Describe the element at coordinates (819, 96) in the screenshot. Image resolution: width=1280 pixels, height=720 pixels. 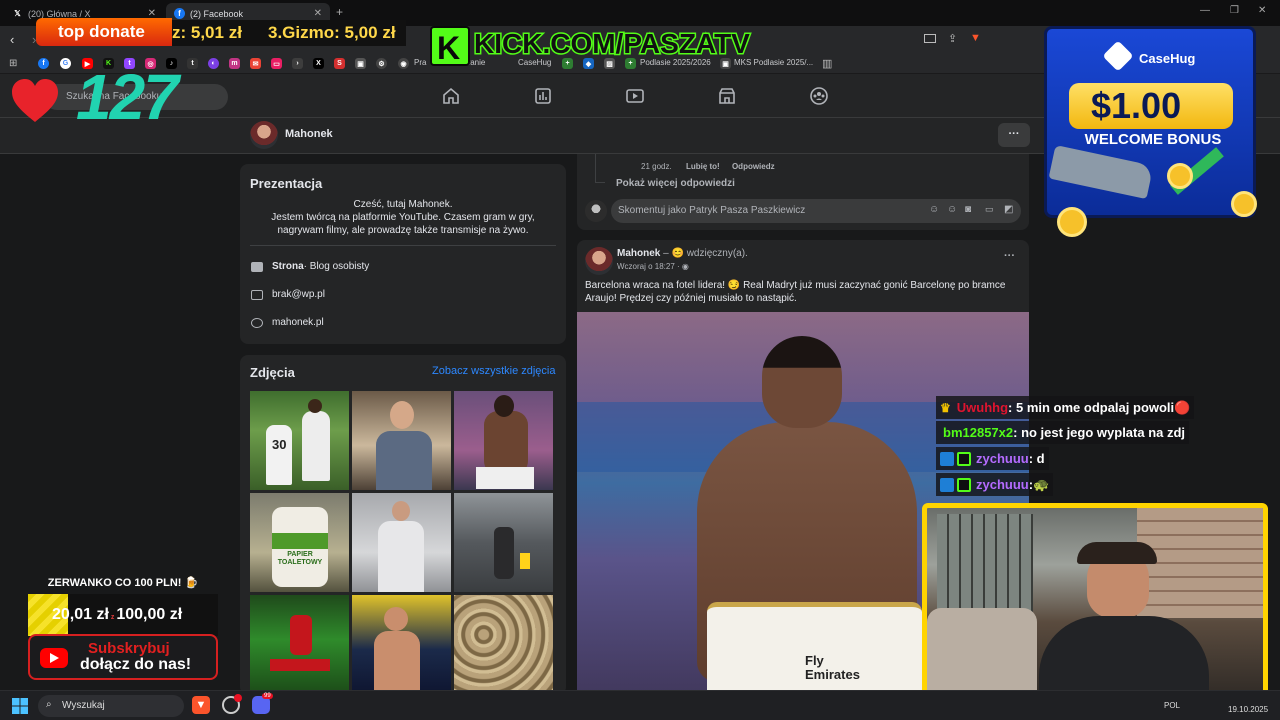
I see `groups-icon` at that location.